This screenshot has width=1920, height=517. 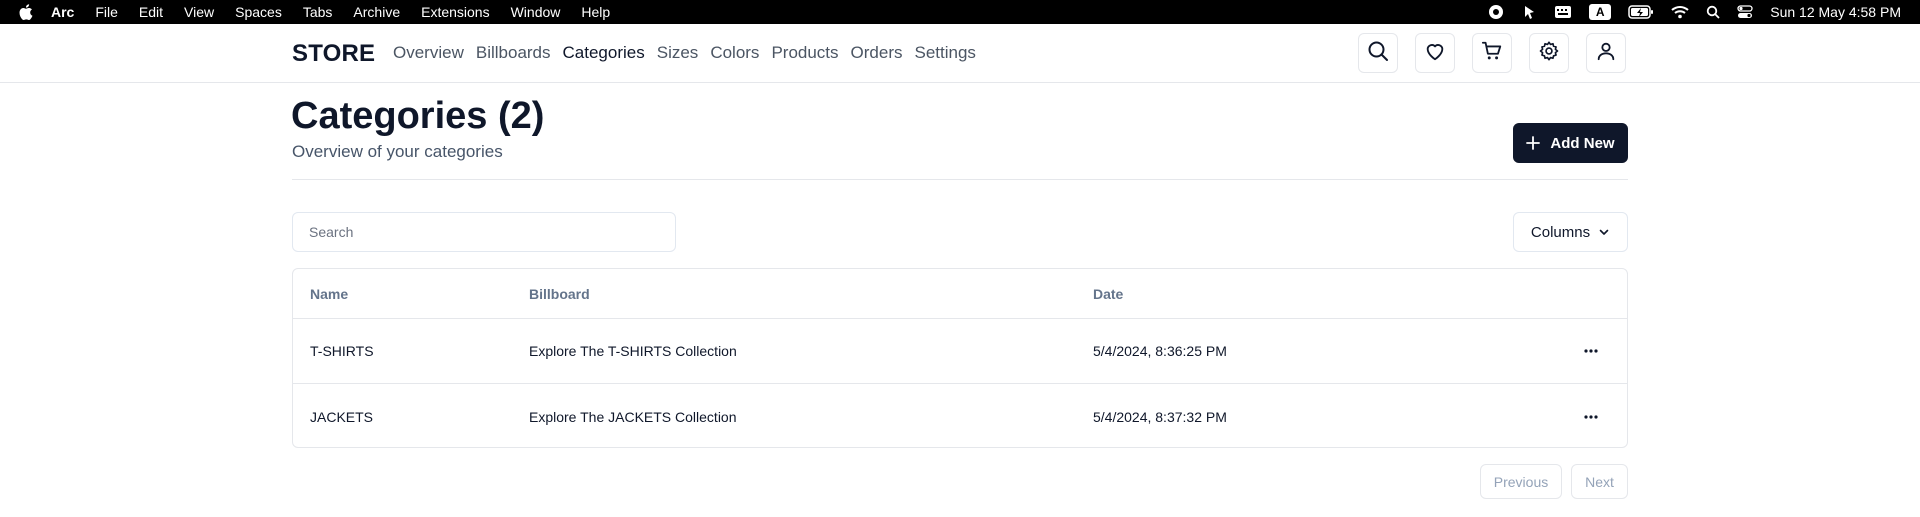 I want to click on cell-date: 5/4/2024, 8:36:25 PM, so click(x=1160, y=351).